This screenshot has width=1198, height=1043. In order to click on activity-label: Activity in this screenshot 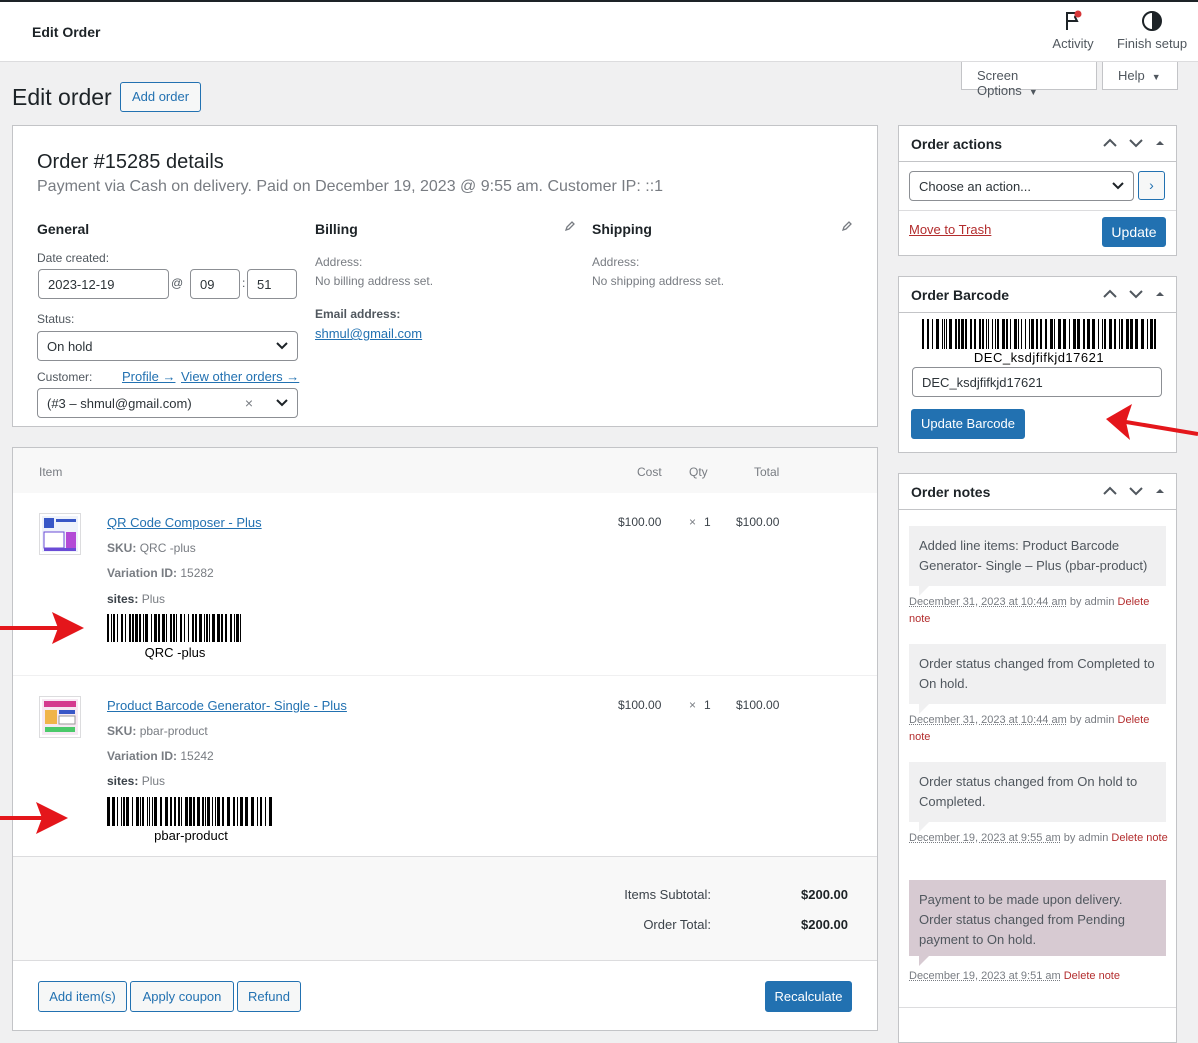, I will do `click(1072, 43)`.